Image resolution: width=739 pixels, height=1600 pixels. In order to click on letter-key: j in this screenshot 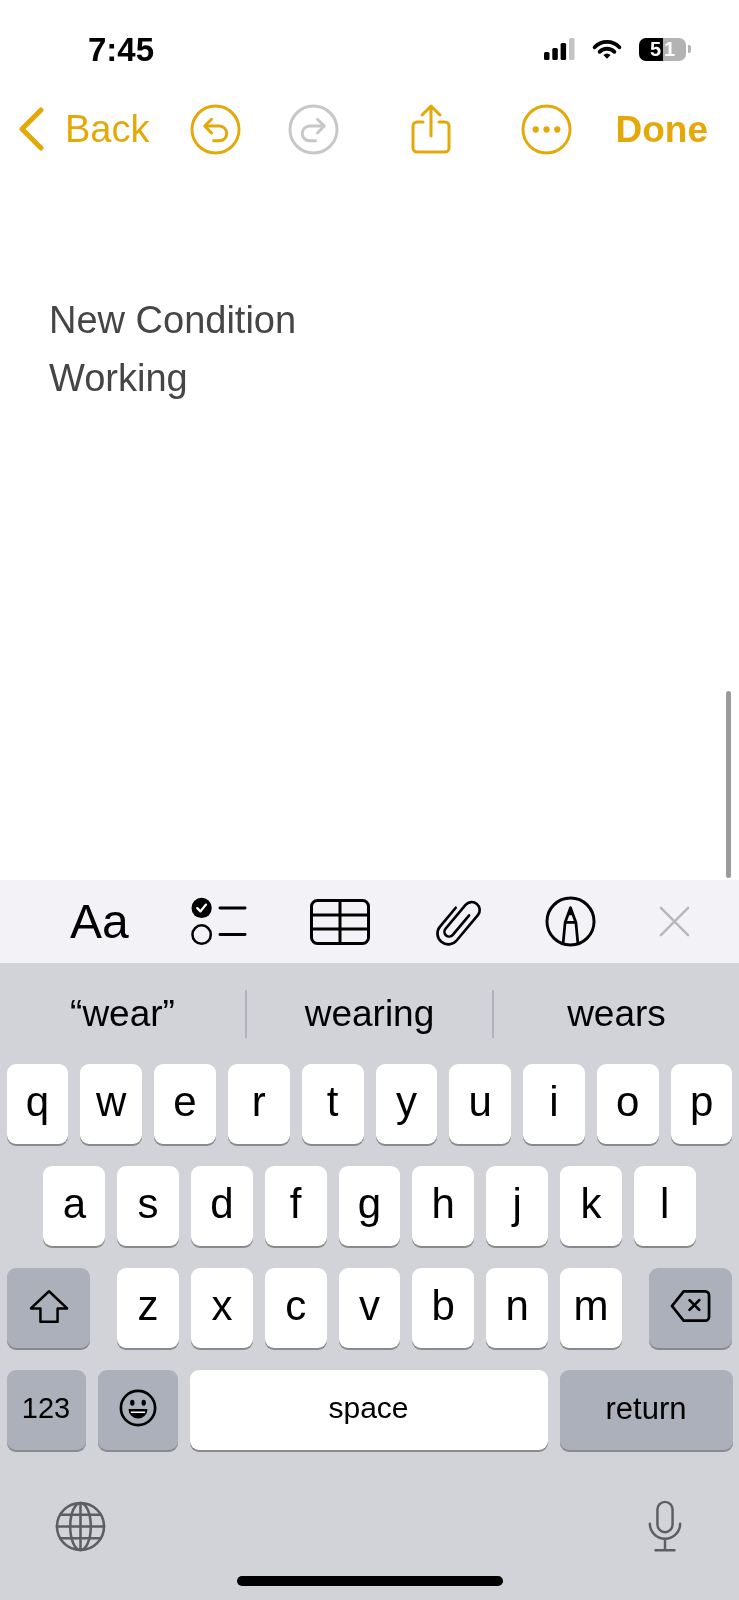, I will do `click(517, 1206)`.